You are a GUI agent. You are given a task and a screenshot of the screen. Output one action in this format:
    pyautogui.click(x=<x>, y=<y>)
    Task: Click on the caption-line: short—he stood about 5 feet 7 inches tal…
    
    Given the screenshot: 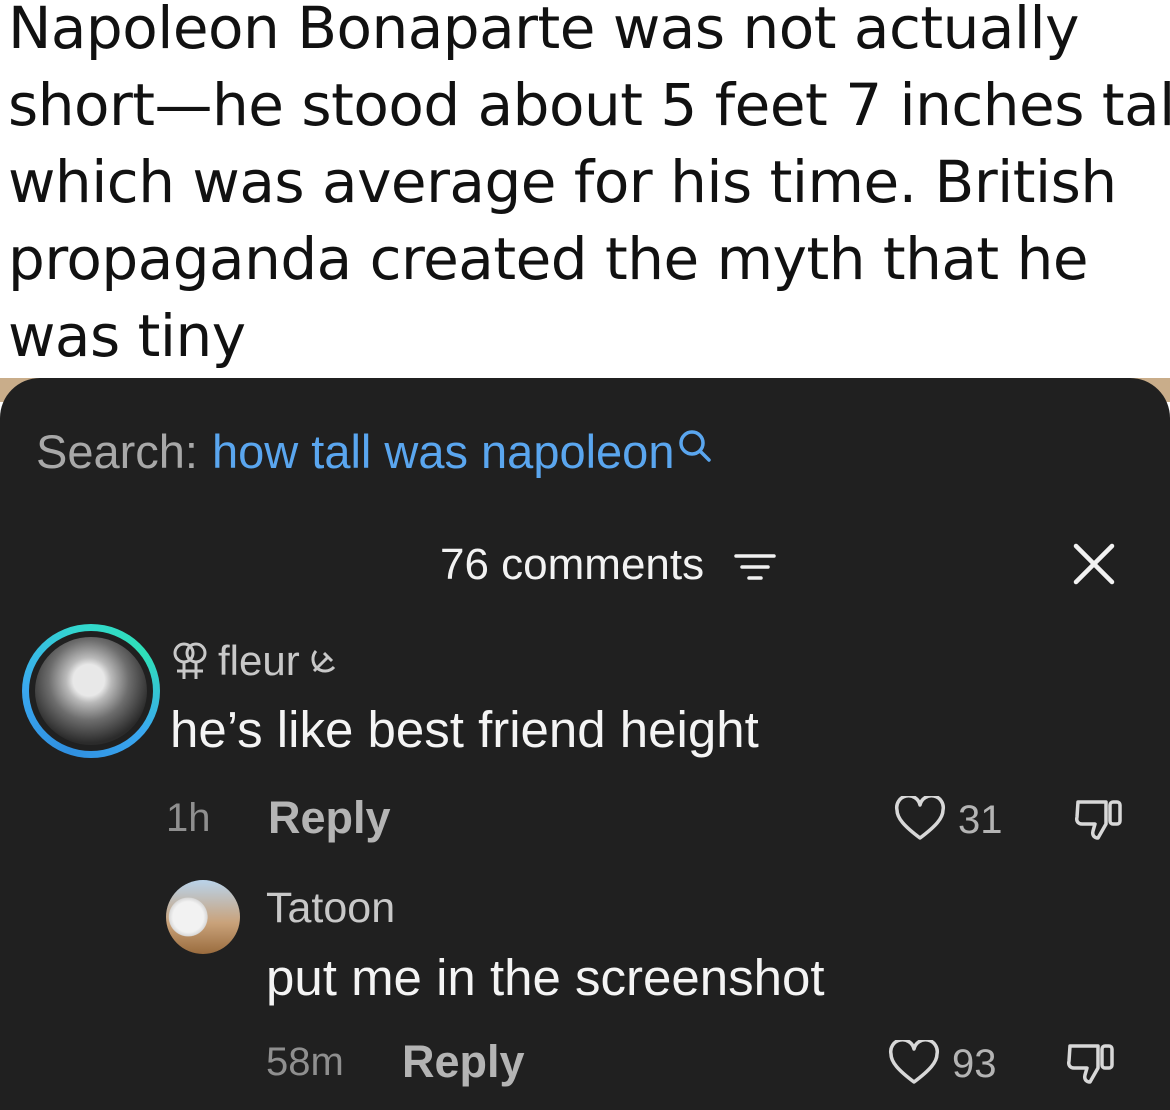 What is the action you would take?
    pyautogui.click(x=589, y=105)
    